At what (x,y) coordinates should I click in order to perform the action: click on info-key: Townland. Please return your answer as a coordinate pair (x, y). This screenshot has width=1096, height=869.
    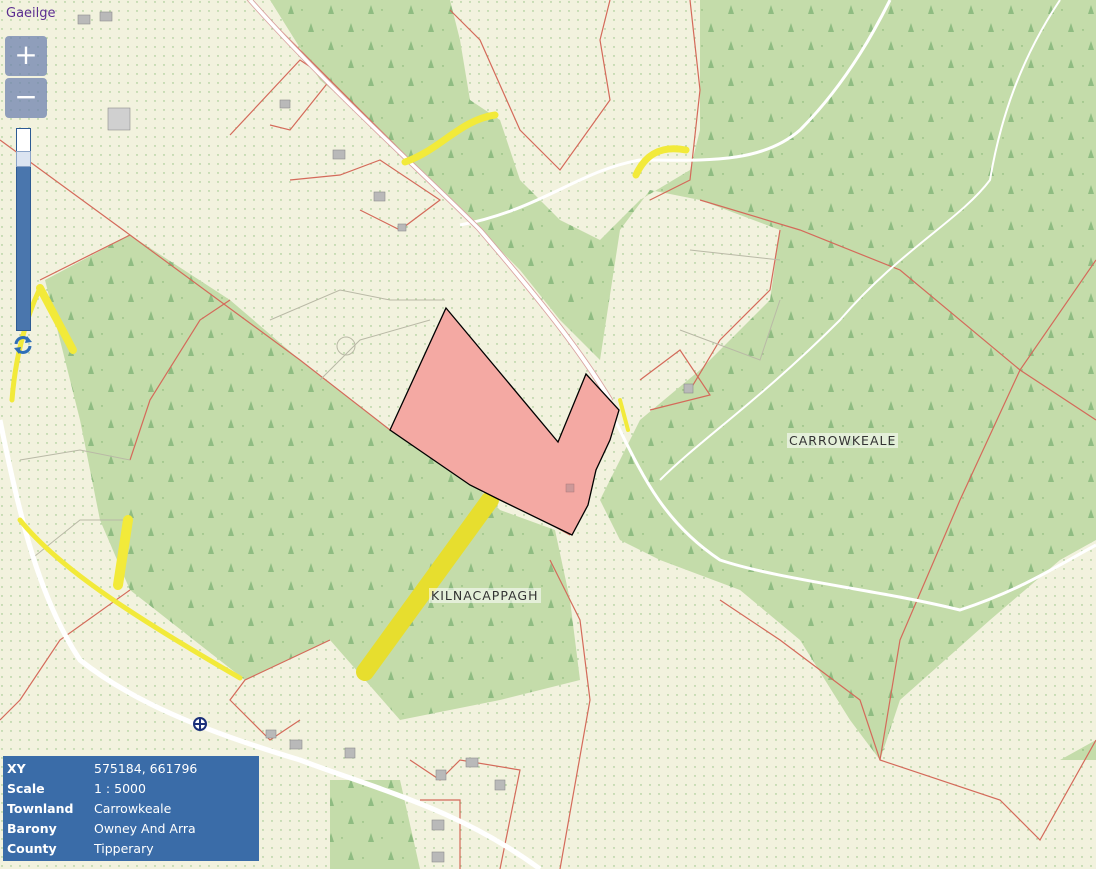
    Looking at the image, I should click on (40, 808).